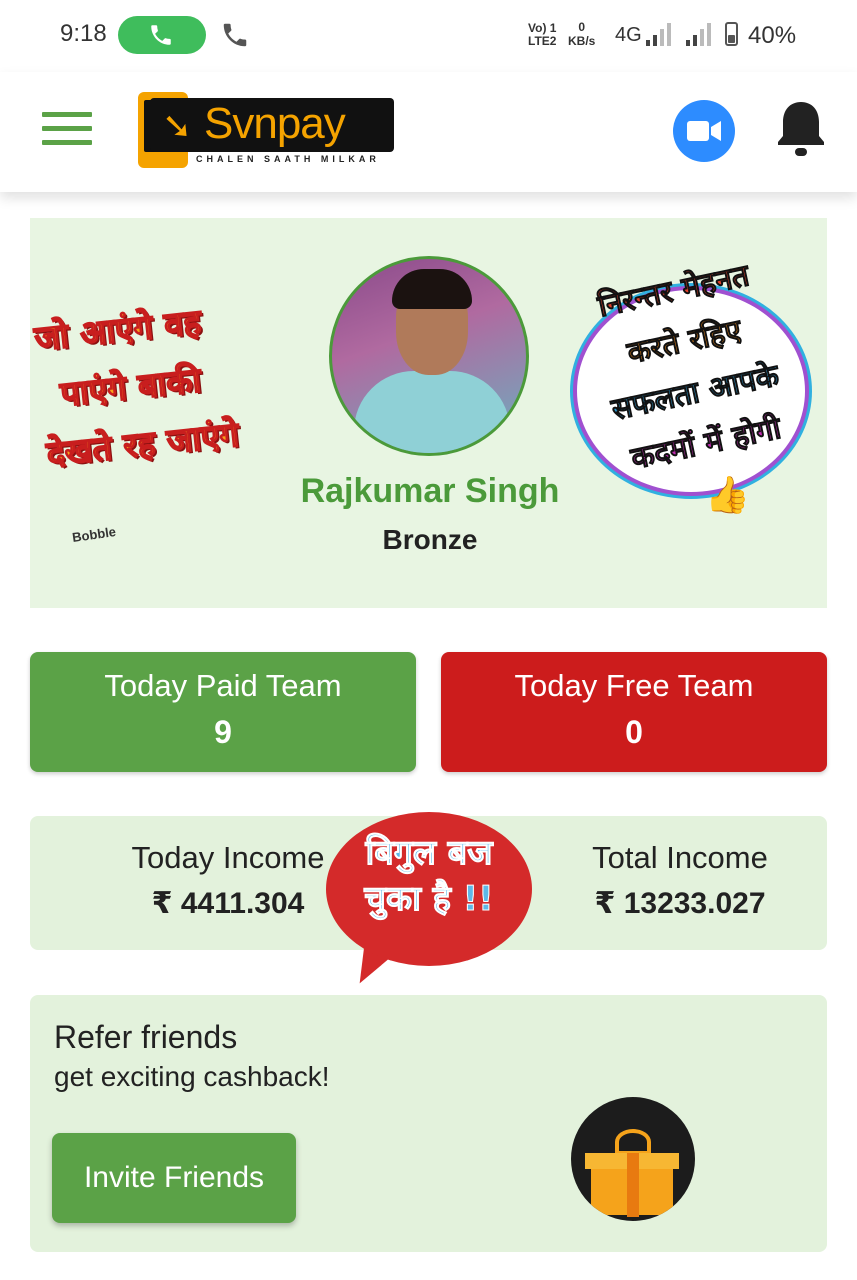 This screenshot has height=1280, width=857. Describe the element at coordinates (177, 125) in the screenshot. I see `logo-arrow-icon: ➘` at that location.